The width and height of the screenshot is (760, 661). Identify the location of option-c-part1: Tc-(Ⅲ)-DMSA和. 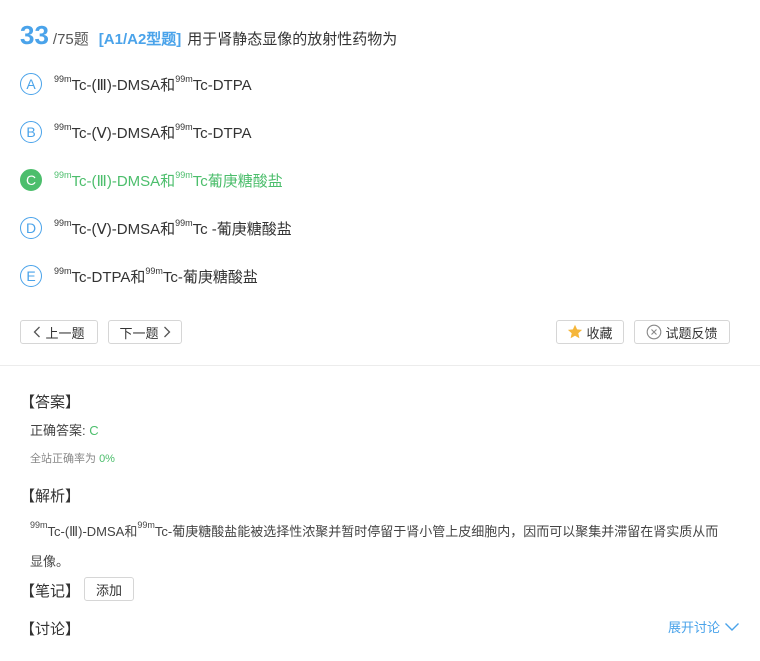
(123, 181).